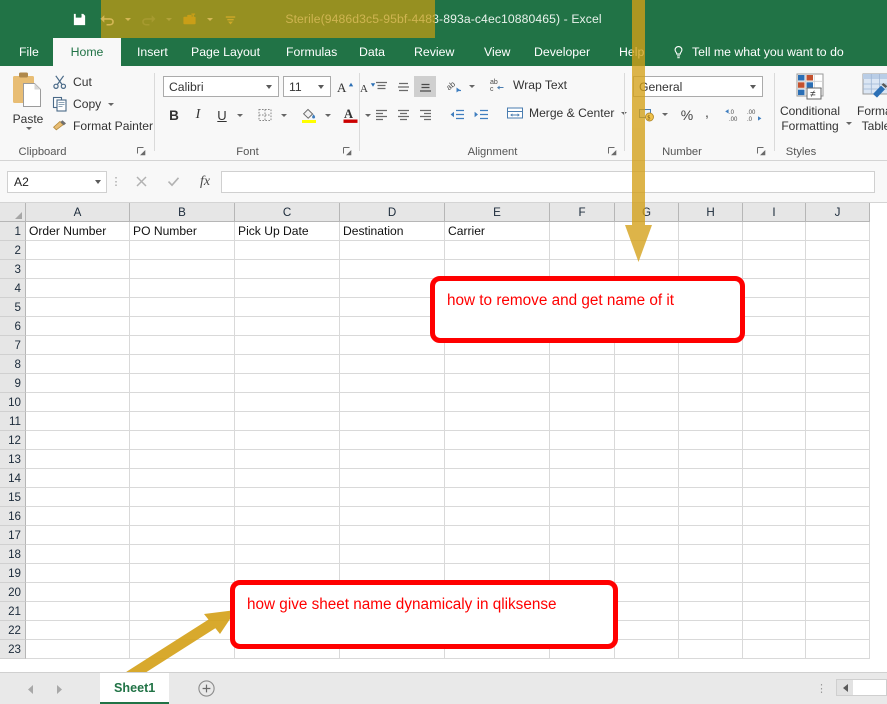 The width and height of the screenshot is (887, 704). What do you see at coordinates (287, 478) in the screenshot?
I see `cell-C14` at bounding box center [287, 478].